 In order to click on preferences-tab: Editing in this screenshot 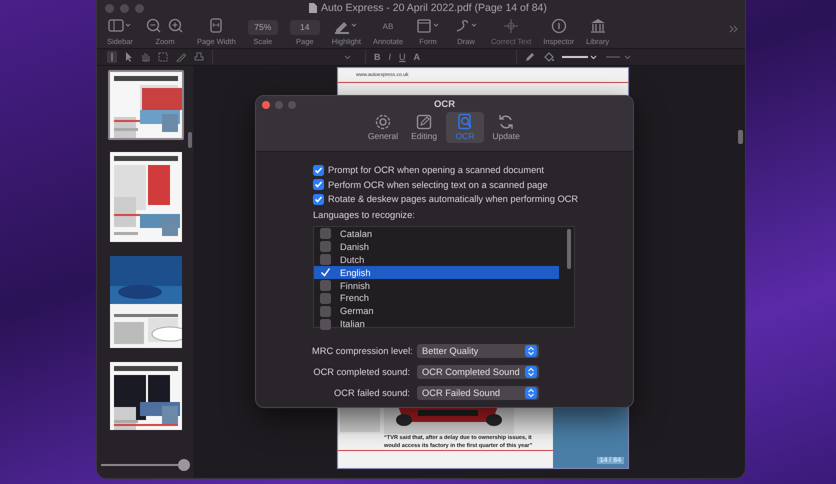, I will do `click(424, 127)`.